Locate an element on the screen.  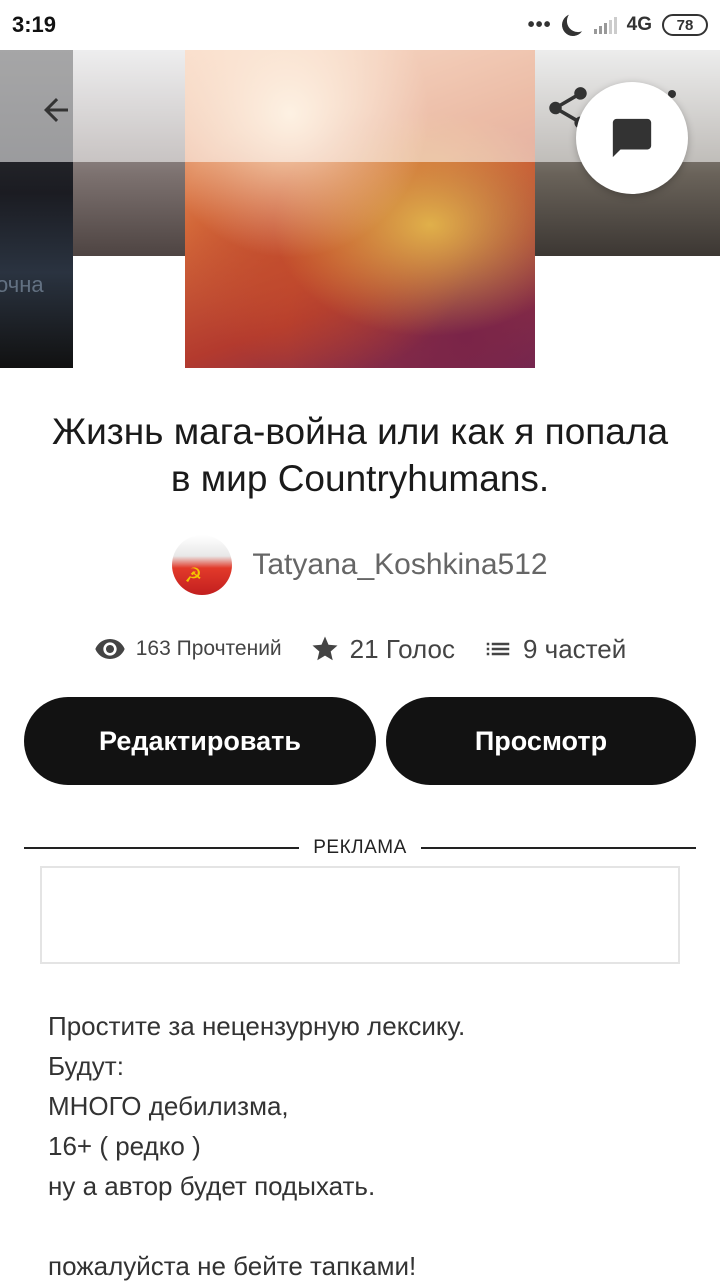
preview-button: Просмотр is located at coordinates (541, 741).